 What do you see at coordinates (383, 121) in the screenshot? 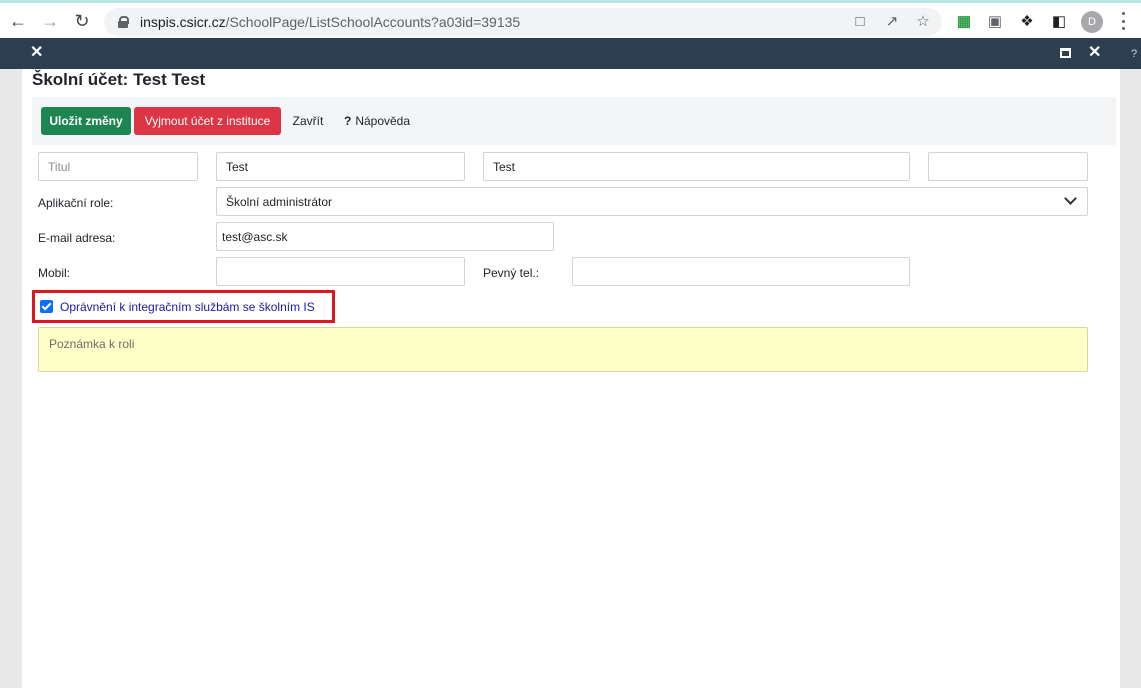
I see `help-label: Nápověda` at bounding box center [383, 121].